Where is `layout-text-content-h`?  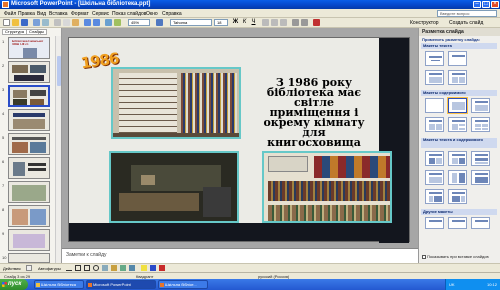 layout-text-content-h is located at coordinates (457, 196).